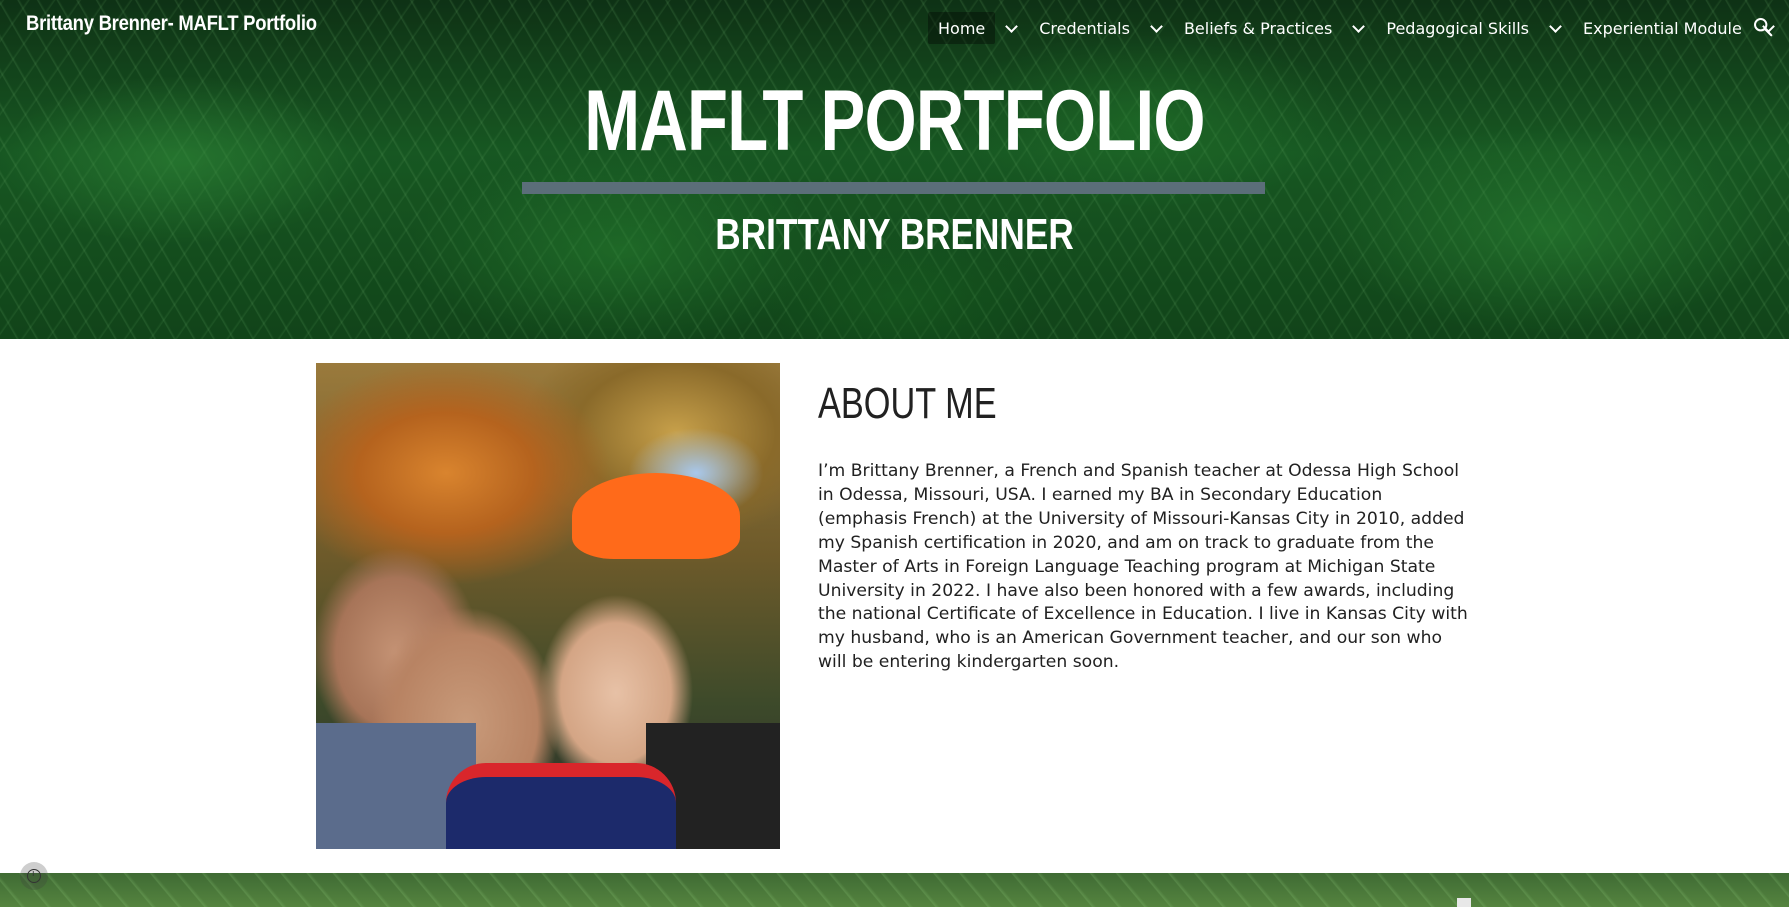 The width and height of the screenshot is (1789, 907). I want to click on nav-item-label: Pedagogical Skills, so click(1458, 28).